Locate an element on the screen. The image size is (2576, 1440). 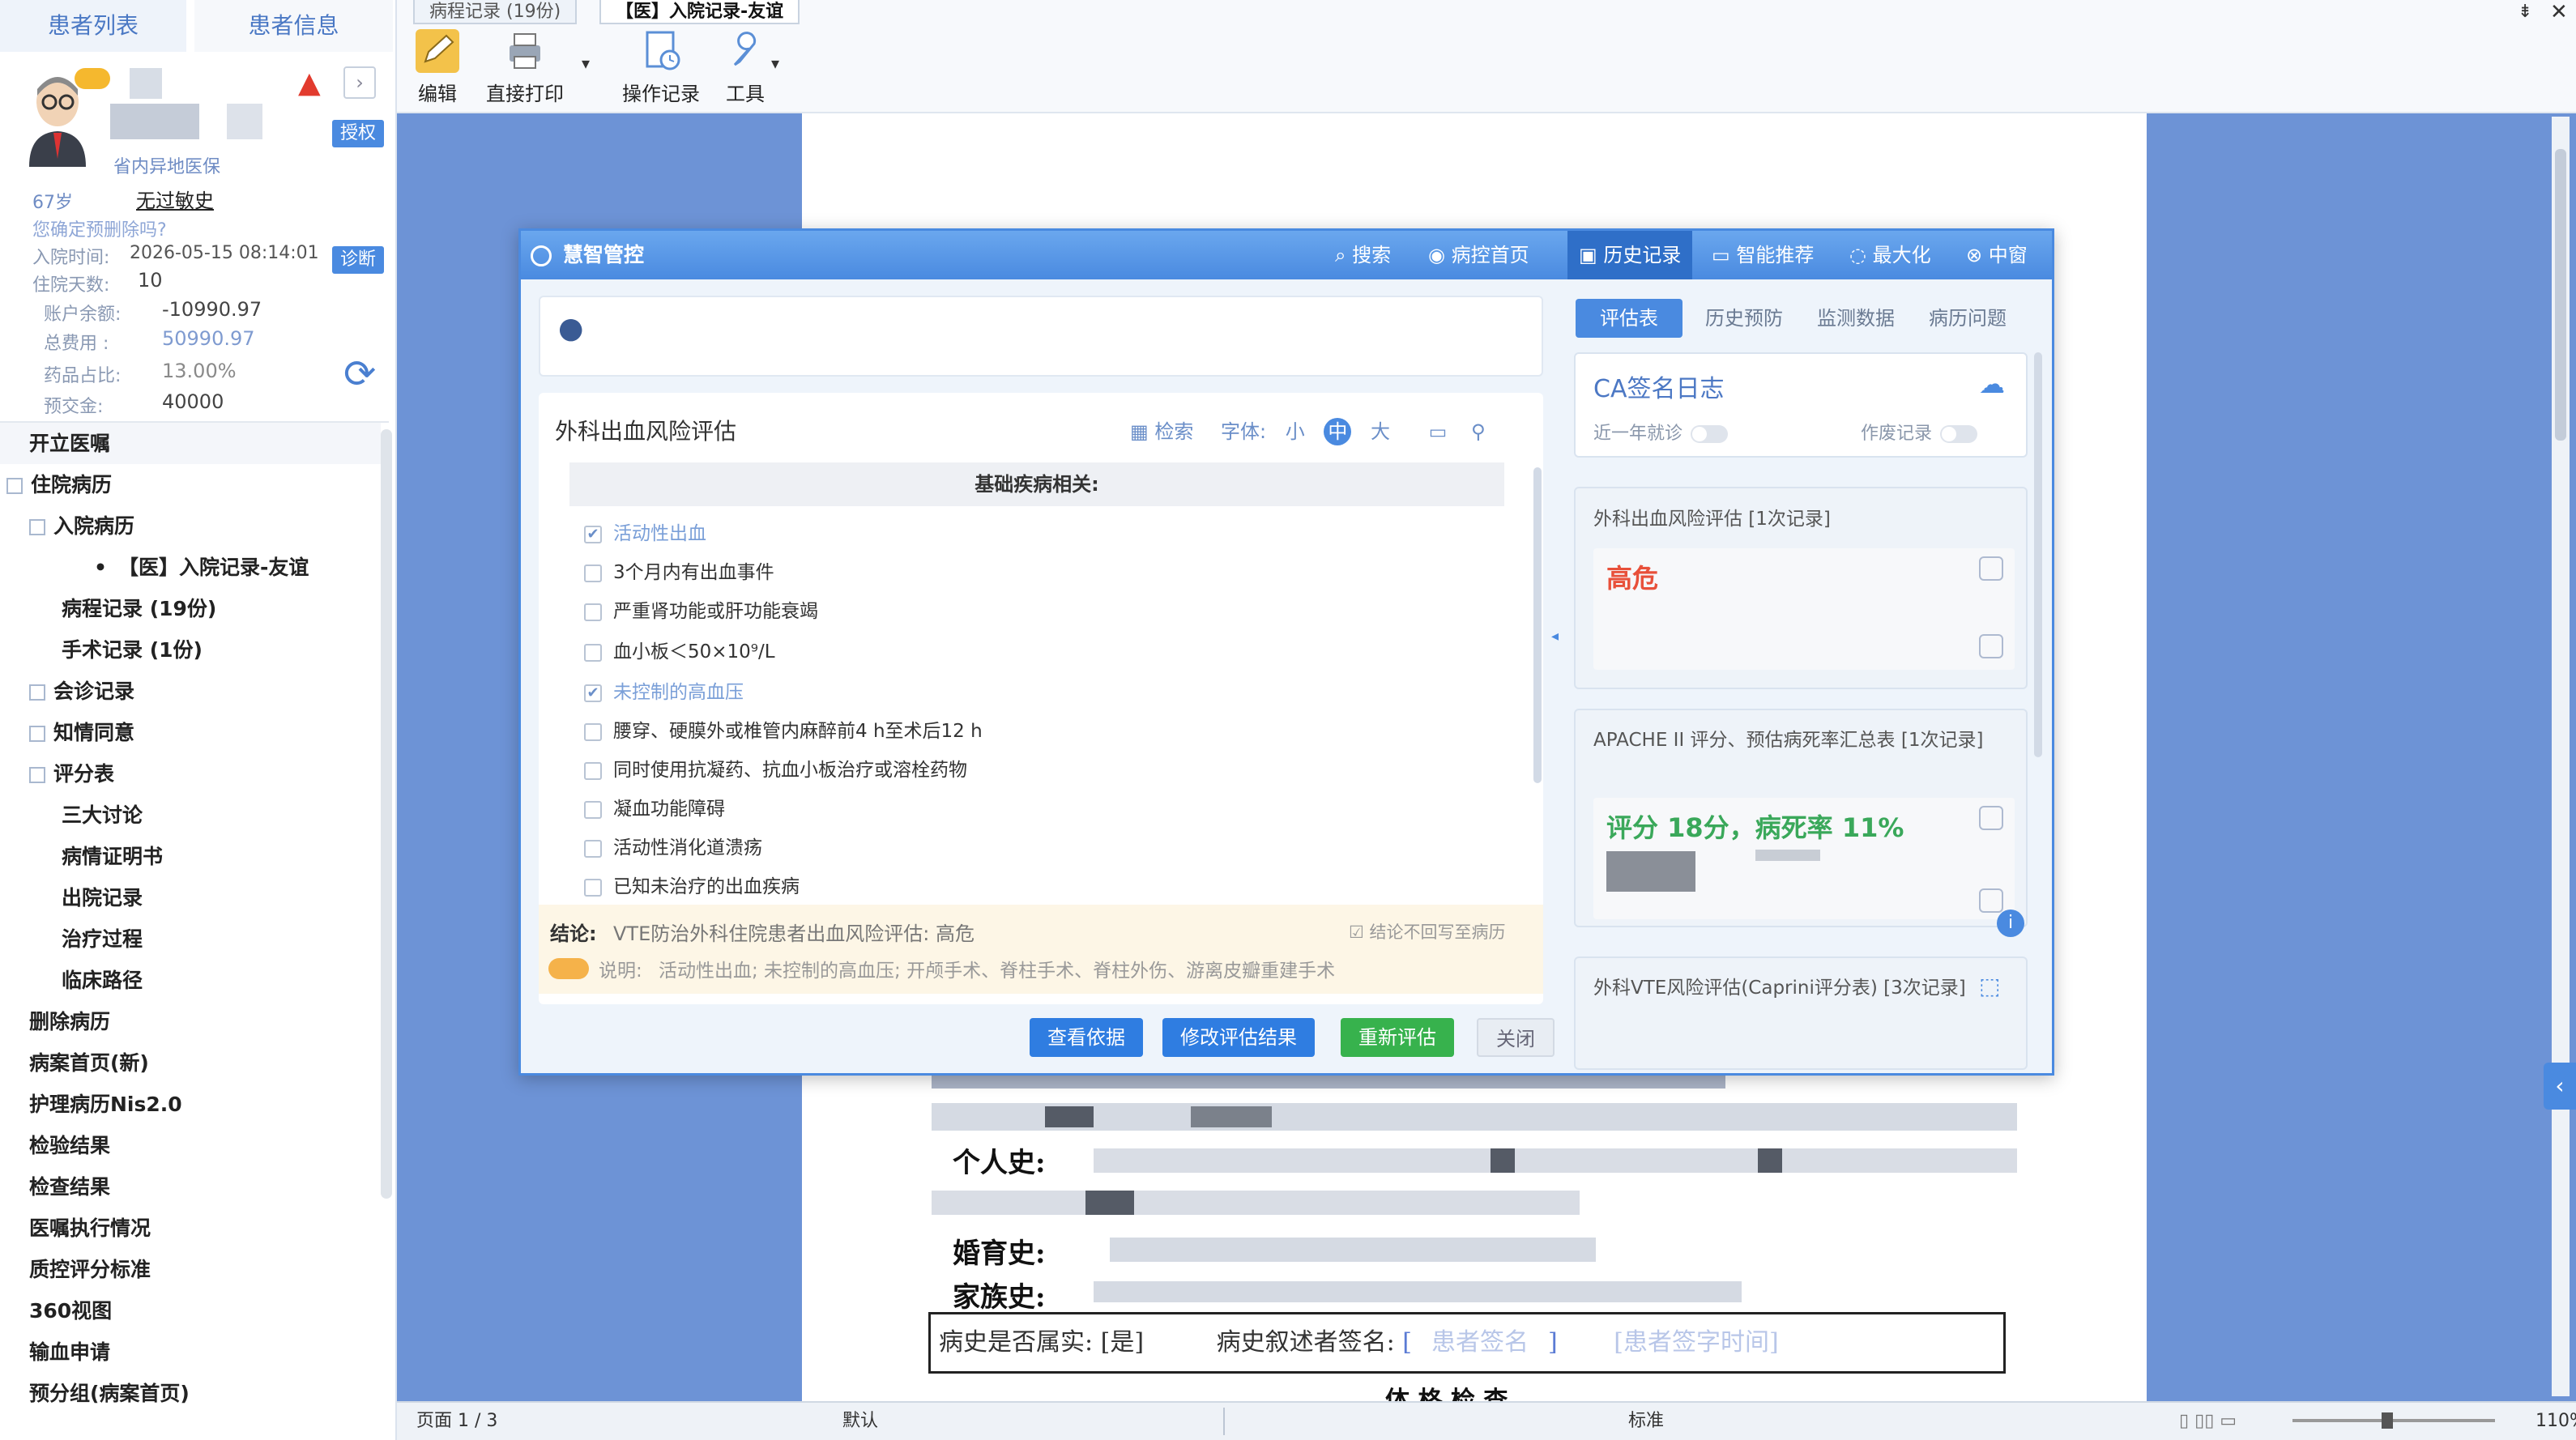
signer-field: 患者签名 is located at coordinates (1480, 1343).